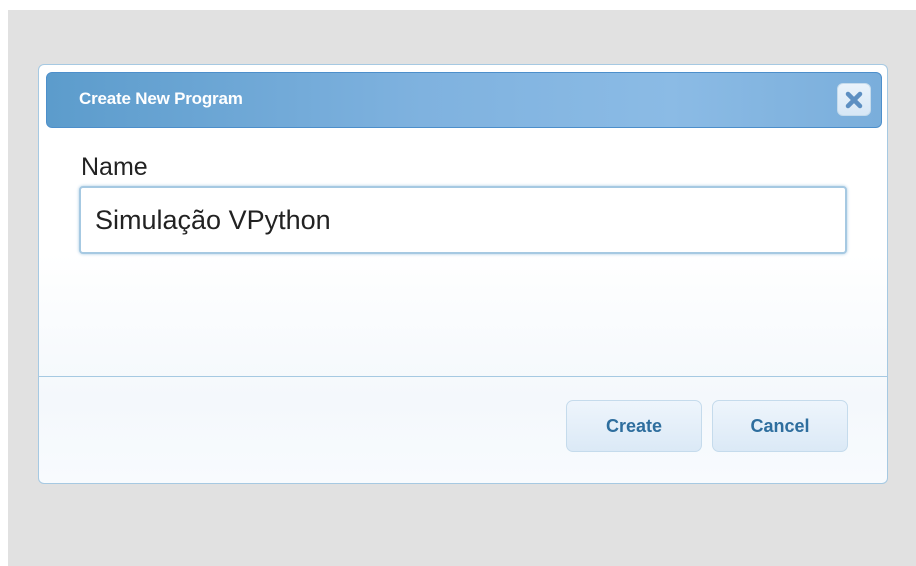 This screenshot has height=566, width=916. Describe the element at coordinates (780, 426) in the screenshot. I see `cancel-button: Cancel` at that location.